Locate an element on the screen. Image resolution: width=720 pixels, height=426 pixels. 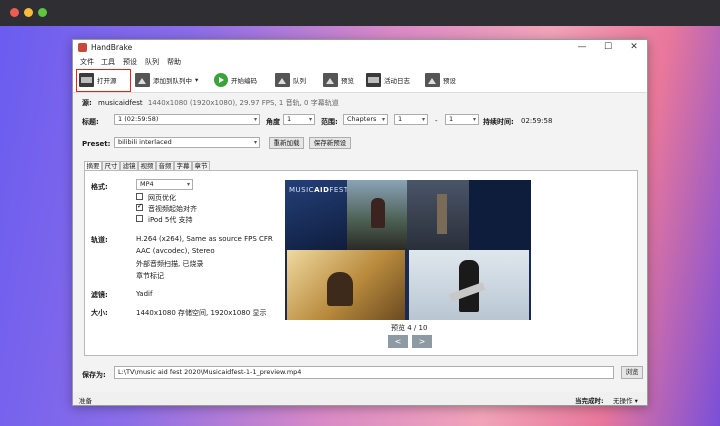
preview-cell-logo: MUSICAIDFEST is located at coordinates (316, 215).